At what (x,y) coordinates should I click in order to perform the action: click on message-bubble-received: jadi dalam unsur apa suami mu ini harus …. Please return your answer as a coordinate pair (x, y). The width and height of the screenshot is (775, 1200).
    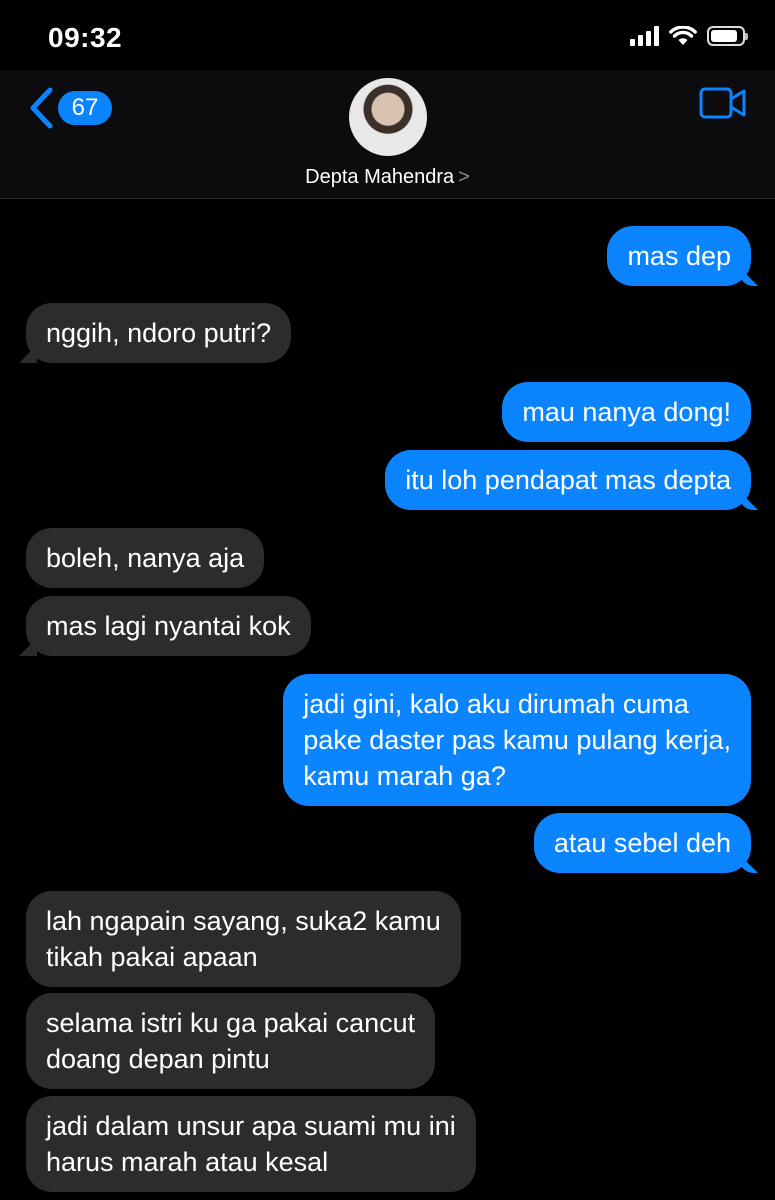
    Looking at the image, I should click on (251, 1144).